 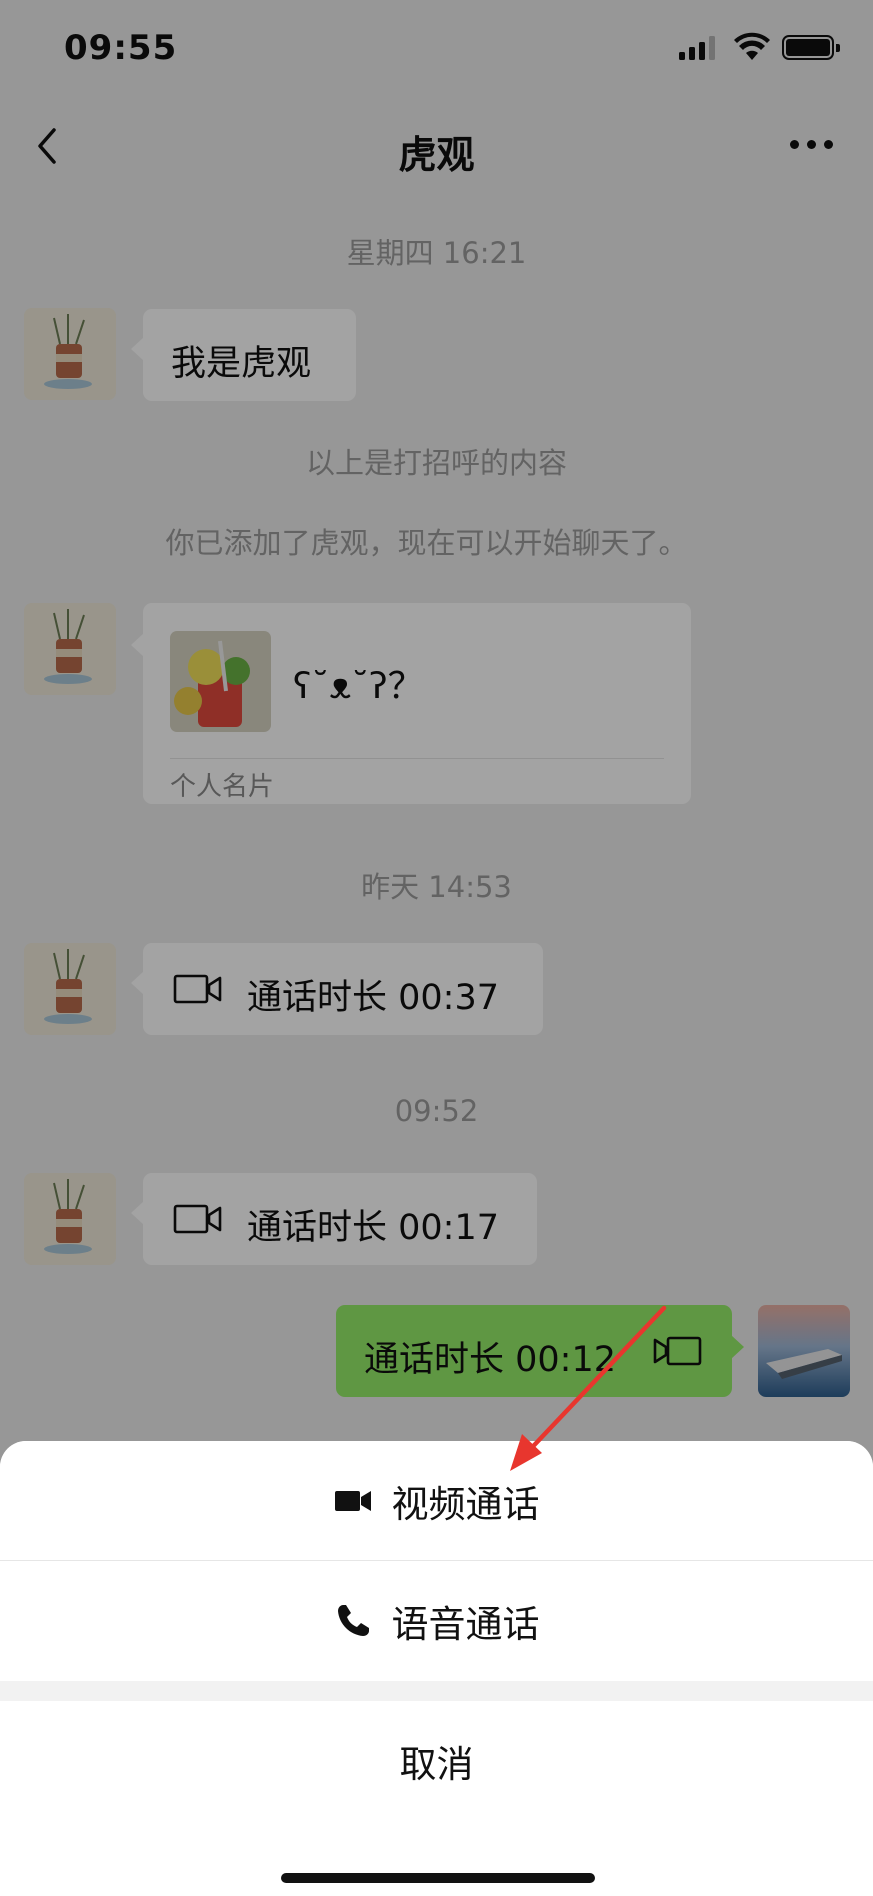 What do you see at coordinates (436, 1764) in the screenshot?
I see `cancel-label: 取消` at bounding box center [436, 1764].